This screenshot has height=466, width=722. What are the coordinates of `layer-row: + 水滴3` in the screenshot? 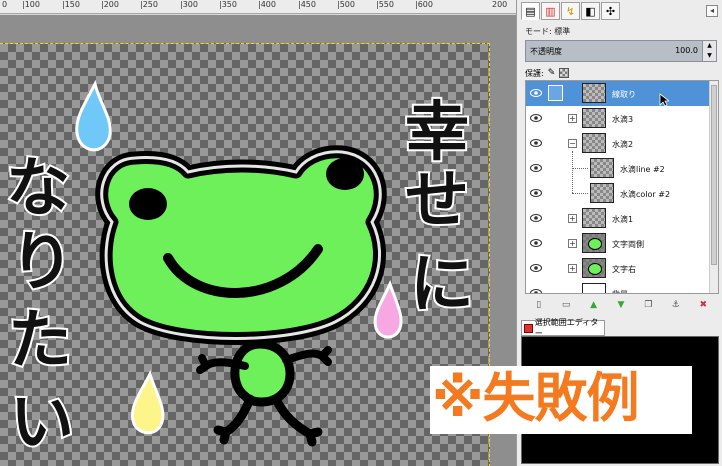 It's located at (618, 118).